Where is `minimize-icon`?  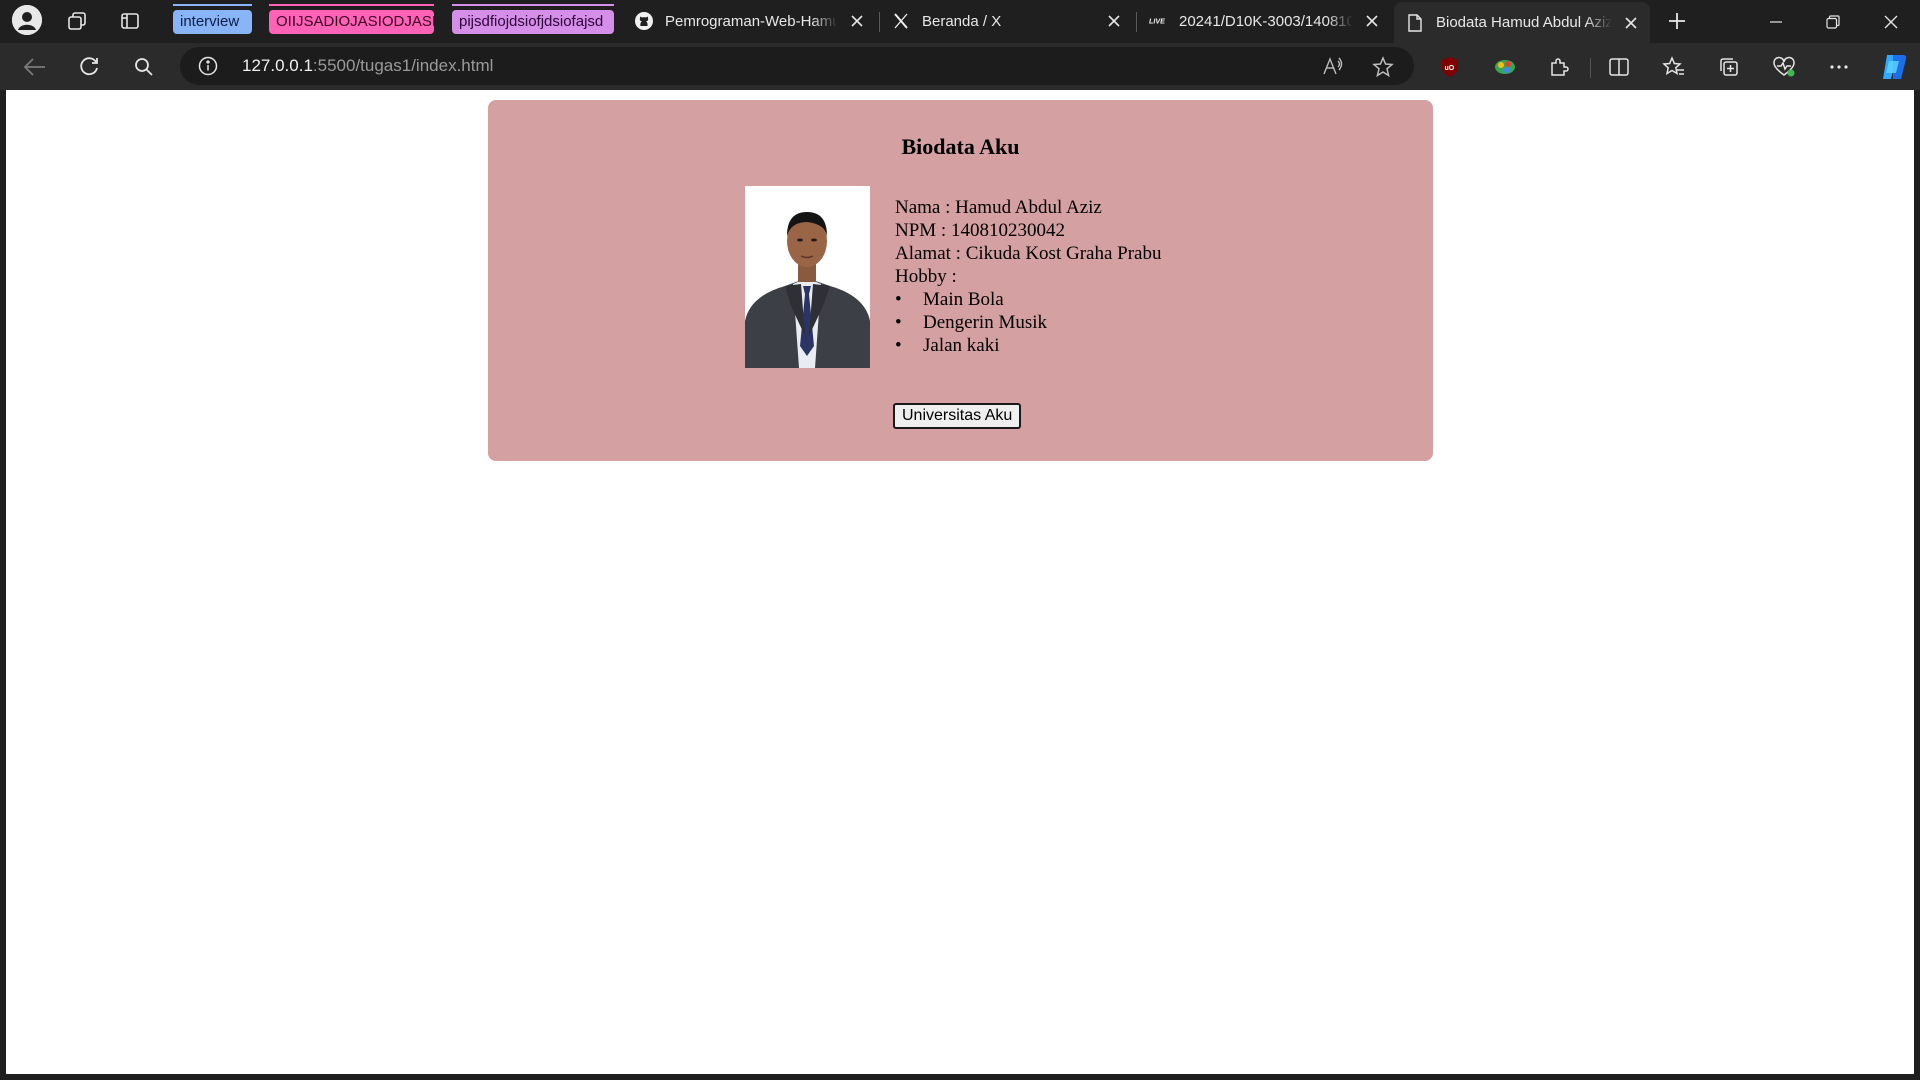
minimize-icon is located at coordinates (1776, 21).